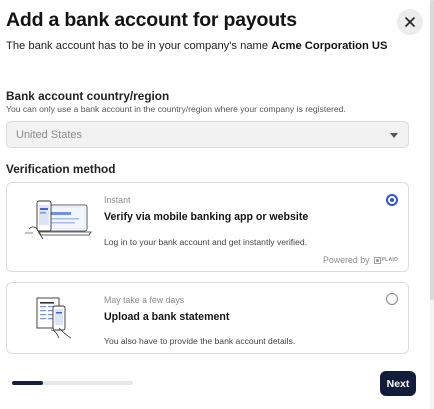  What do you see at coordinates (144, 300) in the screenshot?
I see `option-tag: May take a few days` at bounding box center [144, 300].